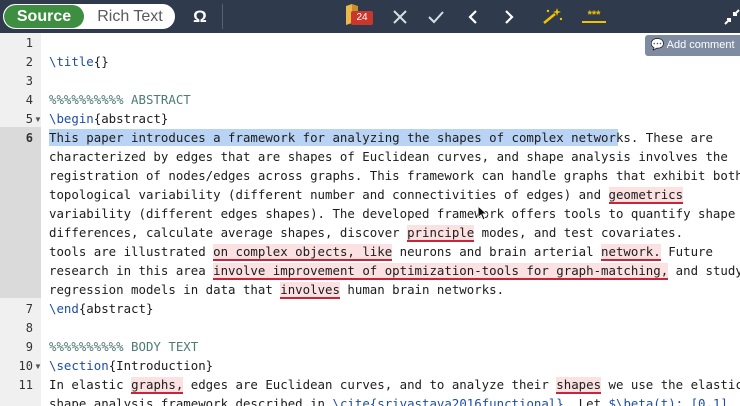  Describe the element at coordinates (29, 43) in the screenshot. I see `line-number: 1` at that location.